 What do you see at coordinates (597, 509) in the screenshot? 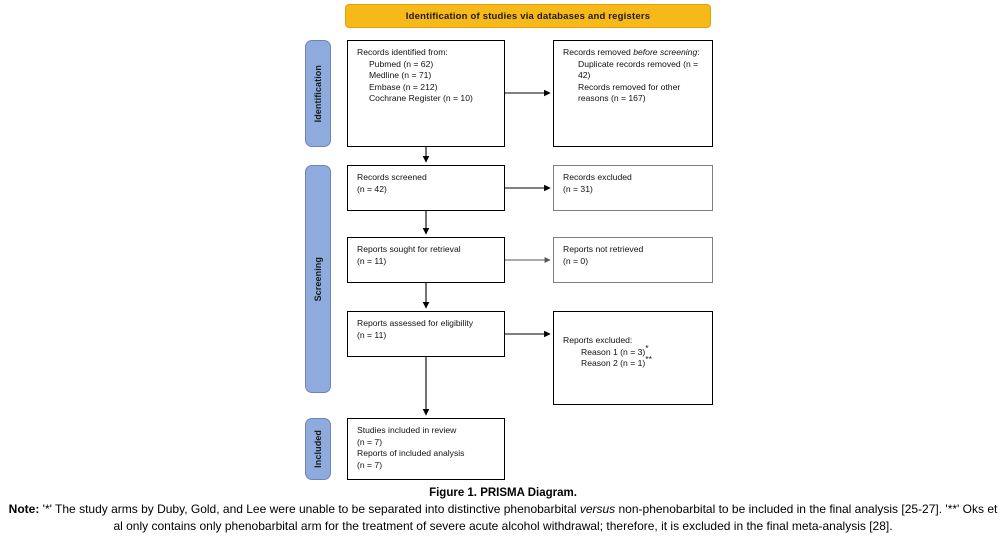
I see `figure-note-italic-1: versus` at bounding box center [597, 509].